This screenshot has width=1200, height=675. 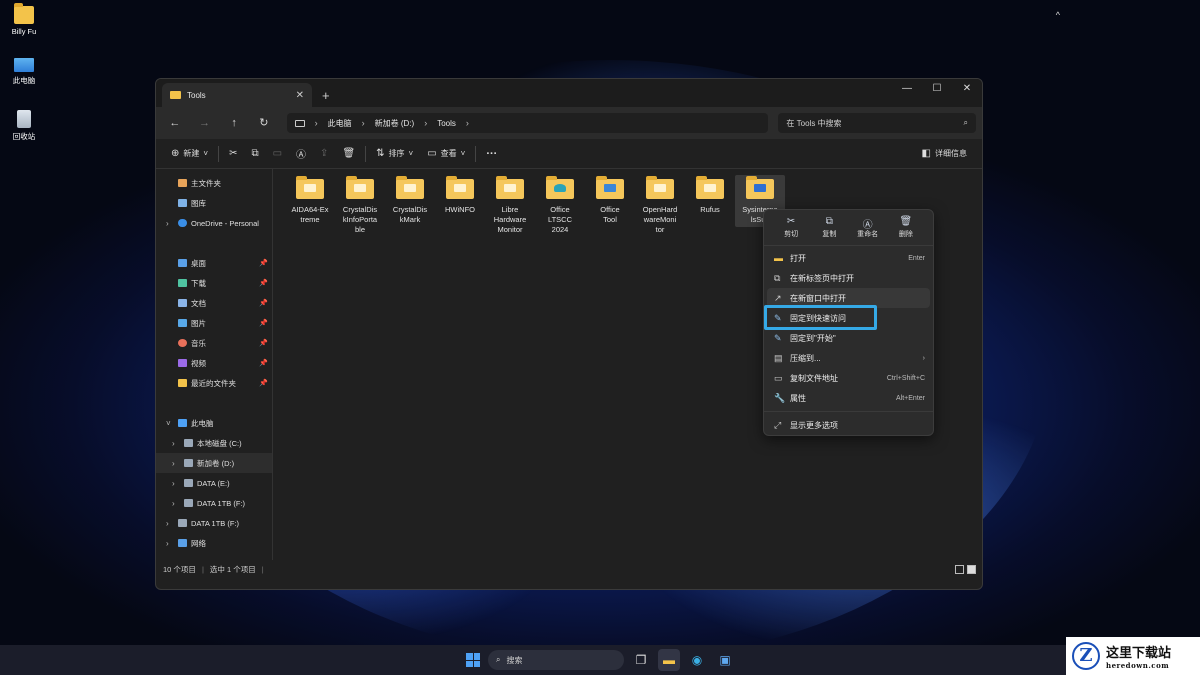 What do you see at coordinates (214, 503) in the screenshot?
I see `sidebar-item-drive-f: › DATA 1TB (F:)` at bounding box center [214, 503].